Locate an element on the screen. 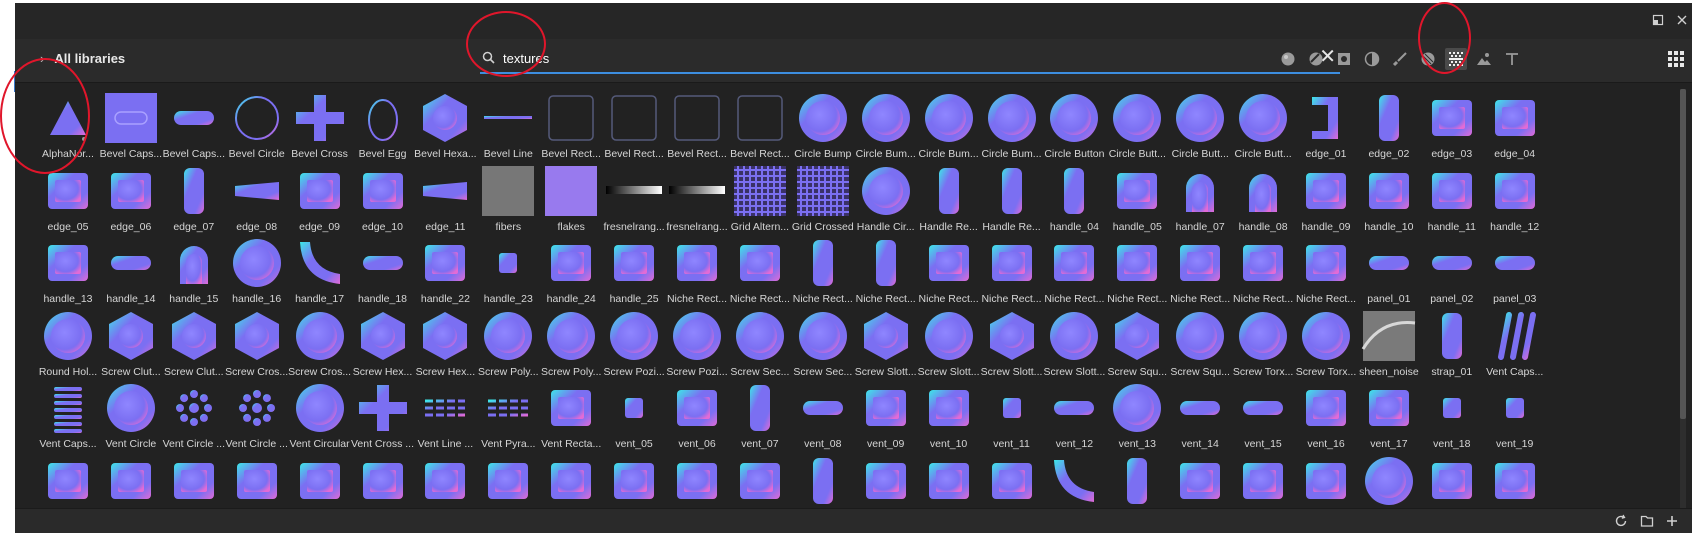  asset-tile: handle_22 is located at coordinates (445, 271).